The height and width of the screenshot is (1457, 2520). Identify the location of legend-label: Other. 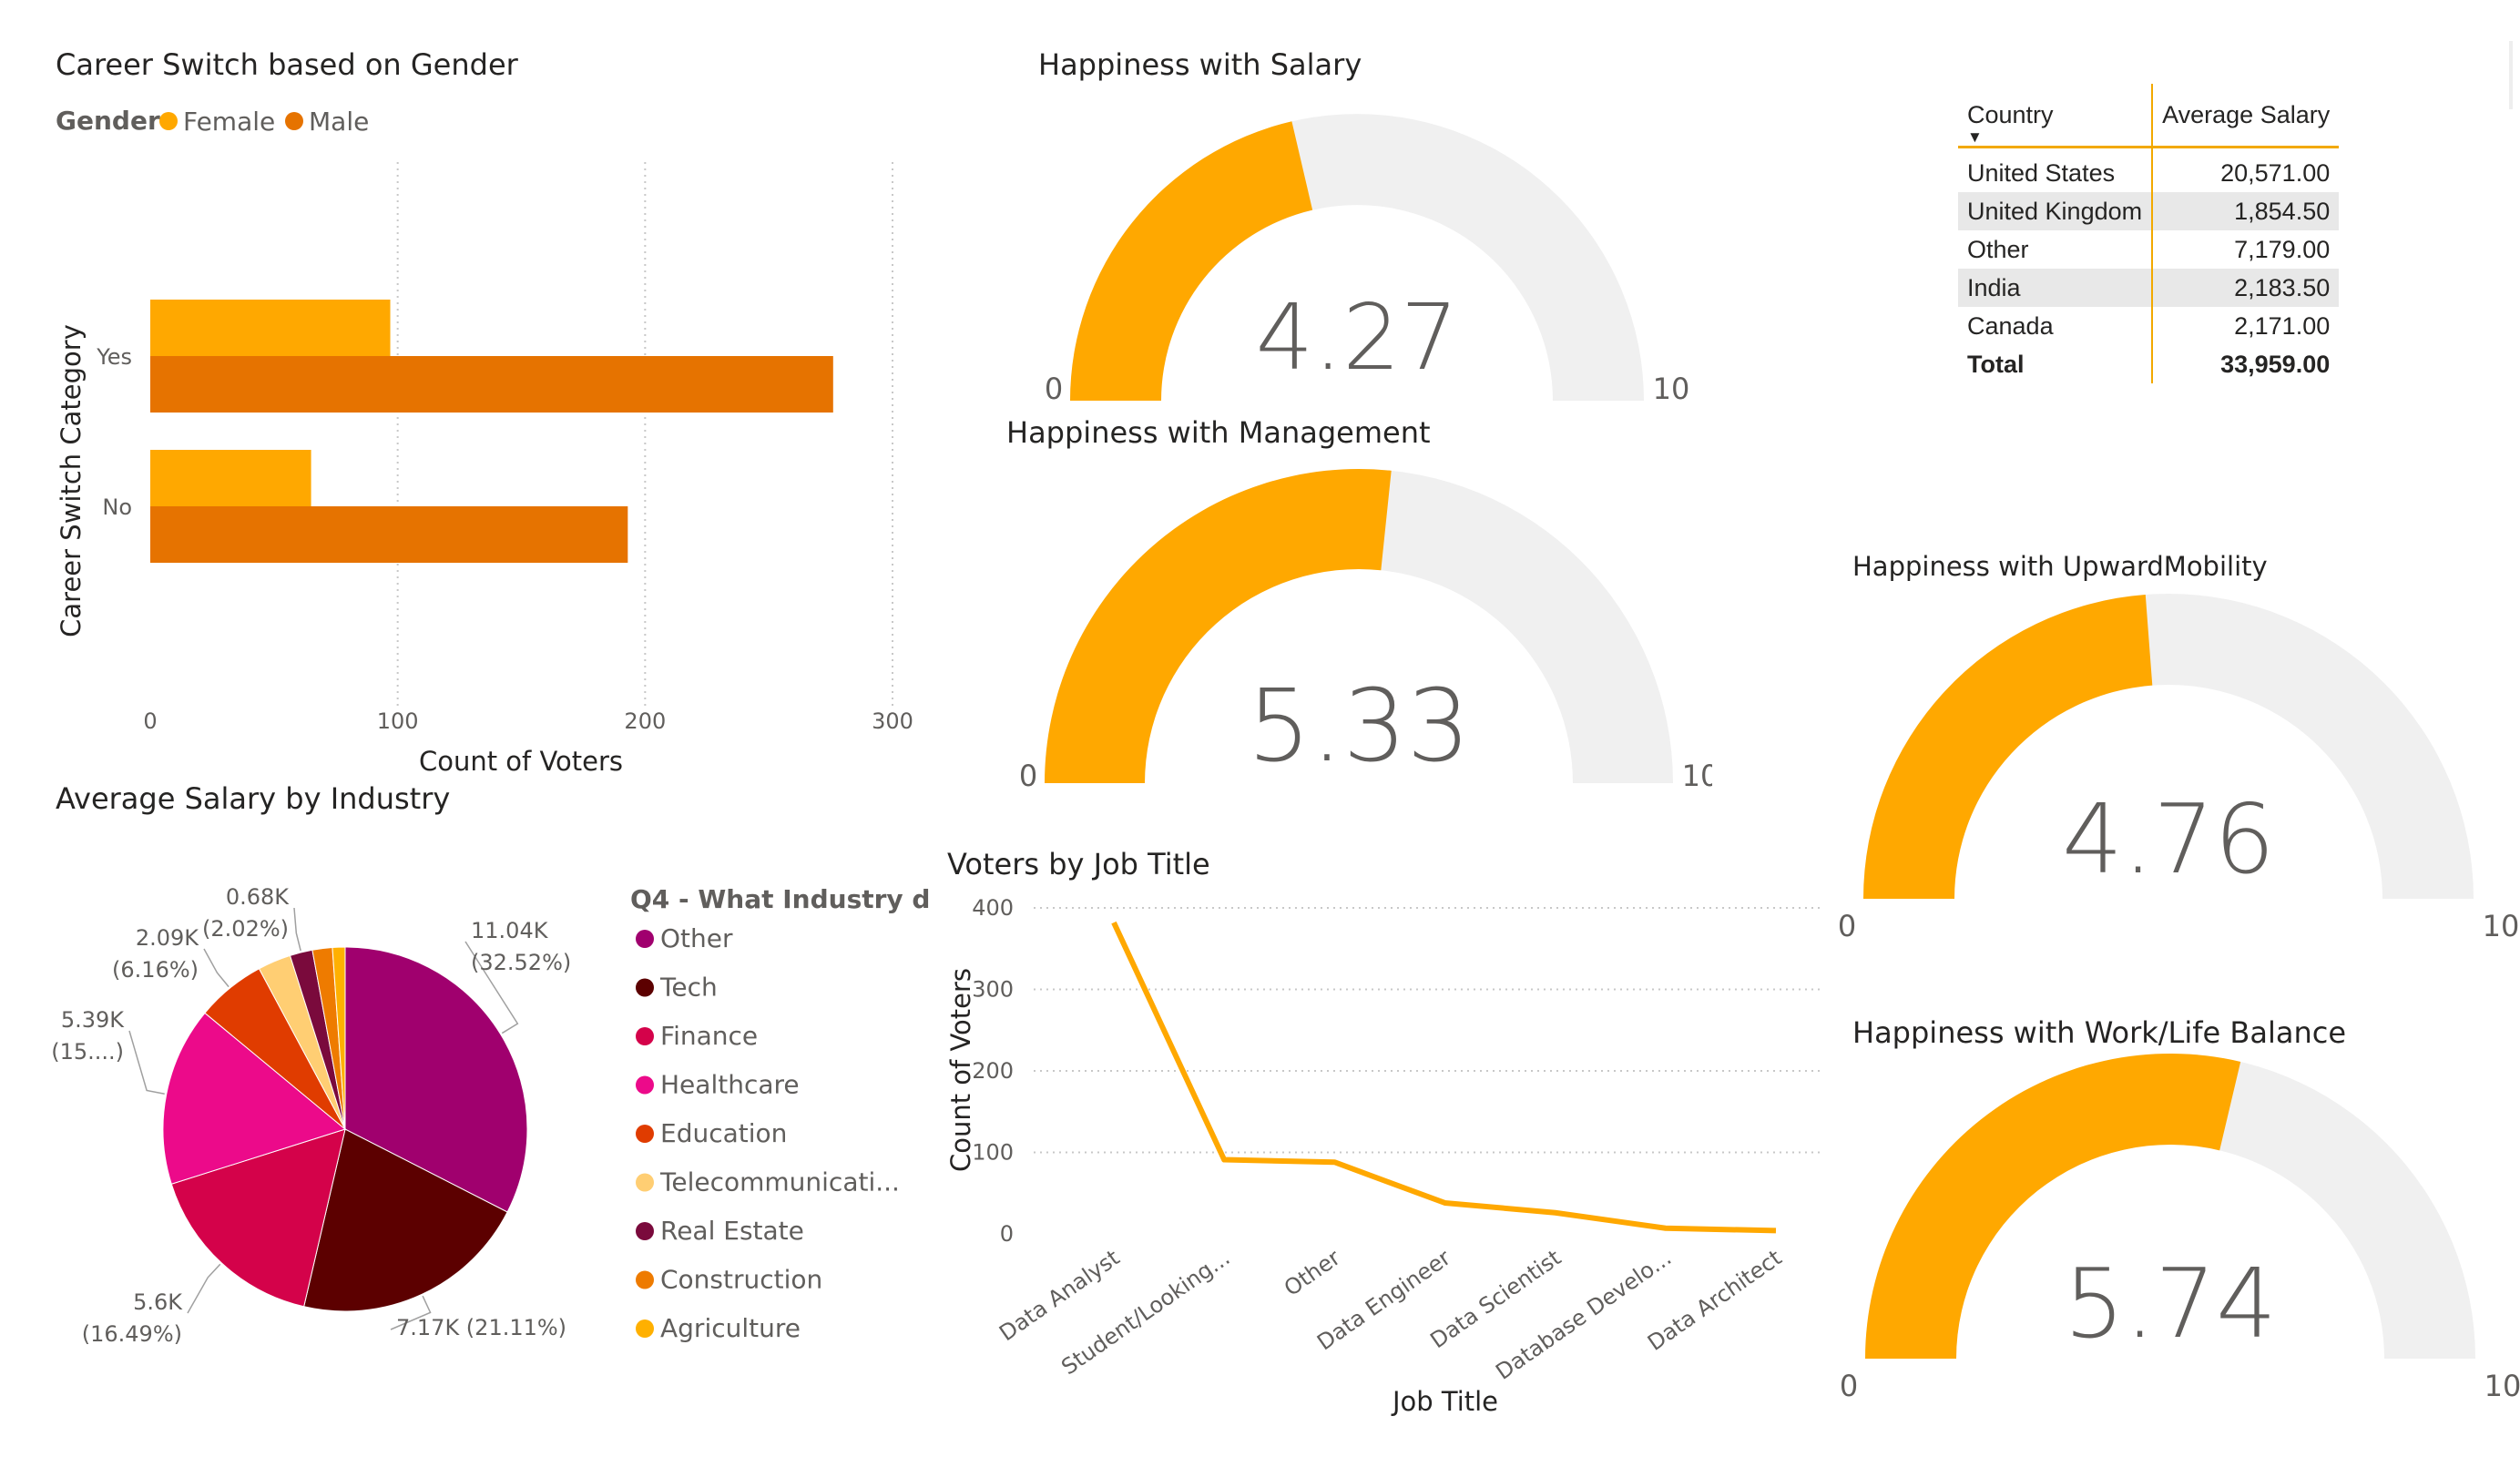
(696, 938).